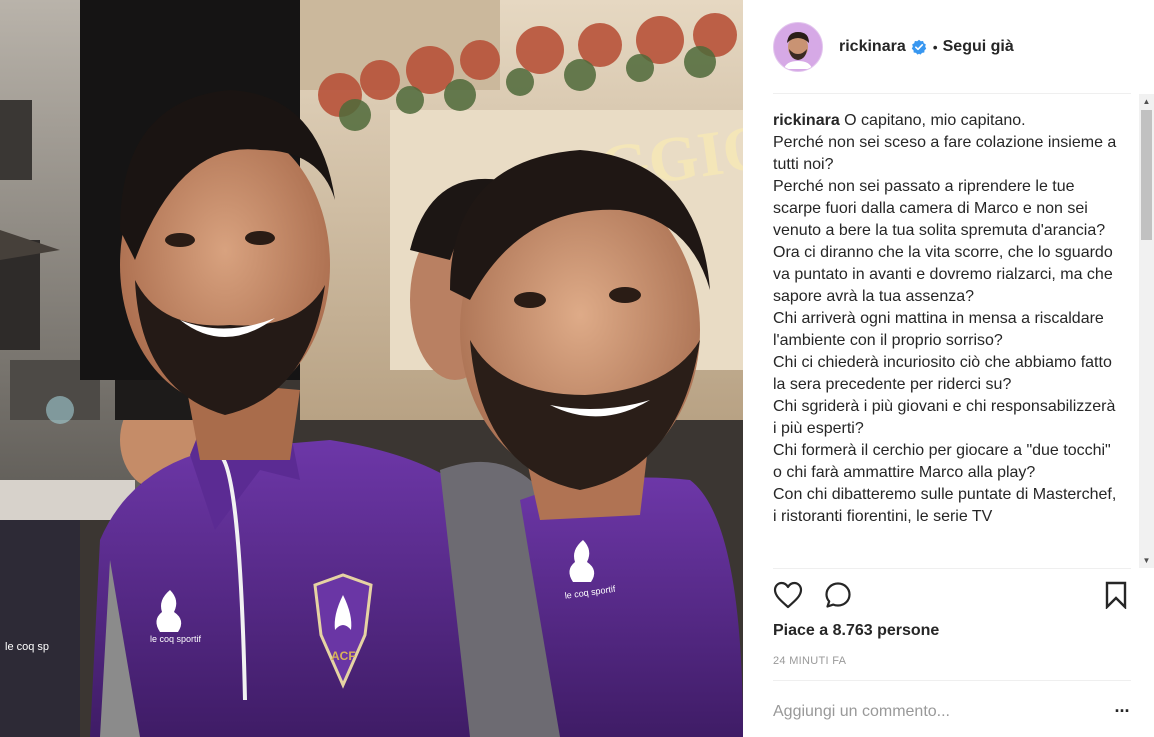 This screenshot has height=737, width=1154. Describe the element at coordinates (928, 712) in the screenshot. I see `comment-input` at that location.